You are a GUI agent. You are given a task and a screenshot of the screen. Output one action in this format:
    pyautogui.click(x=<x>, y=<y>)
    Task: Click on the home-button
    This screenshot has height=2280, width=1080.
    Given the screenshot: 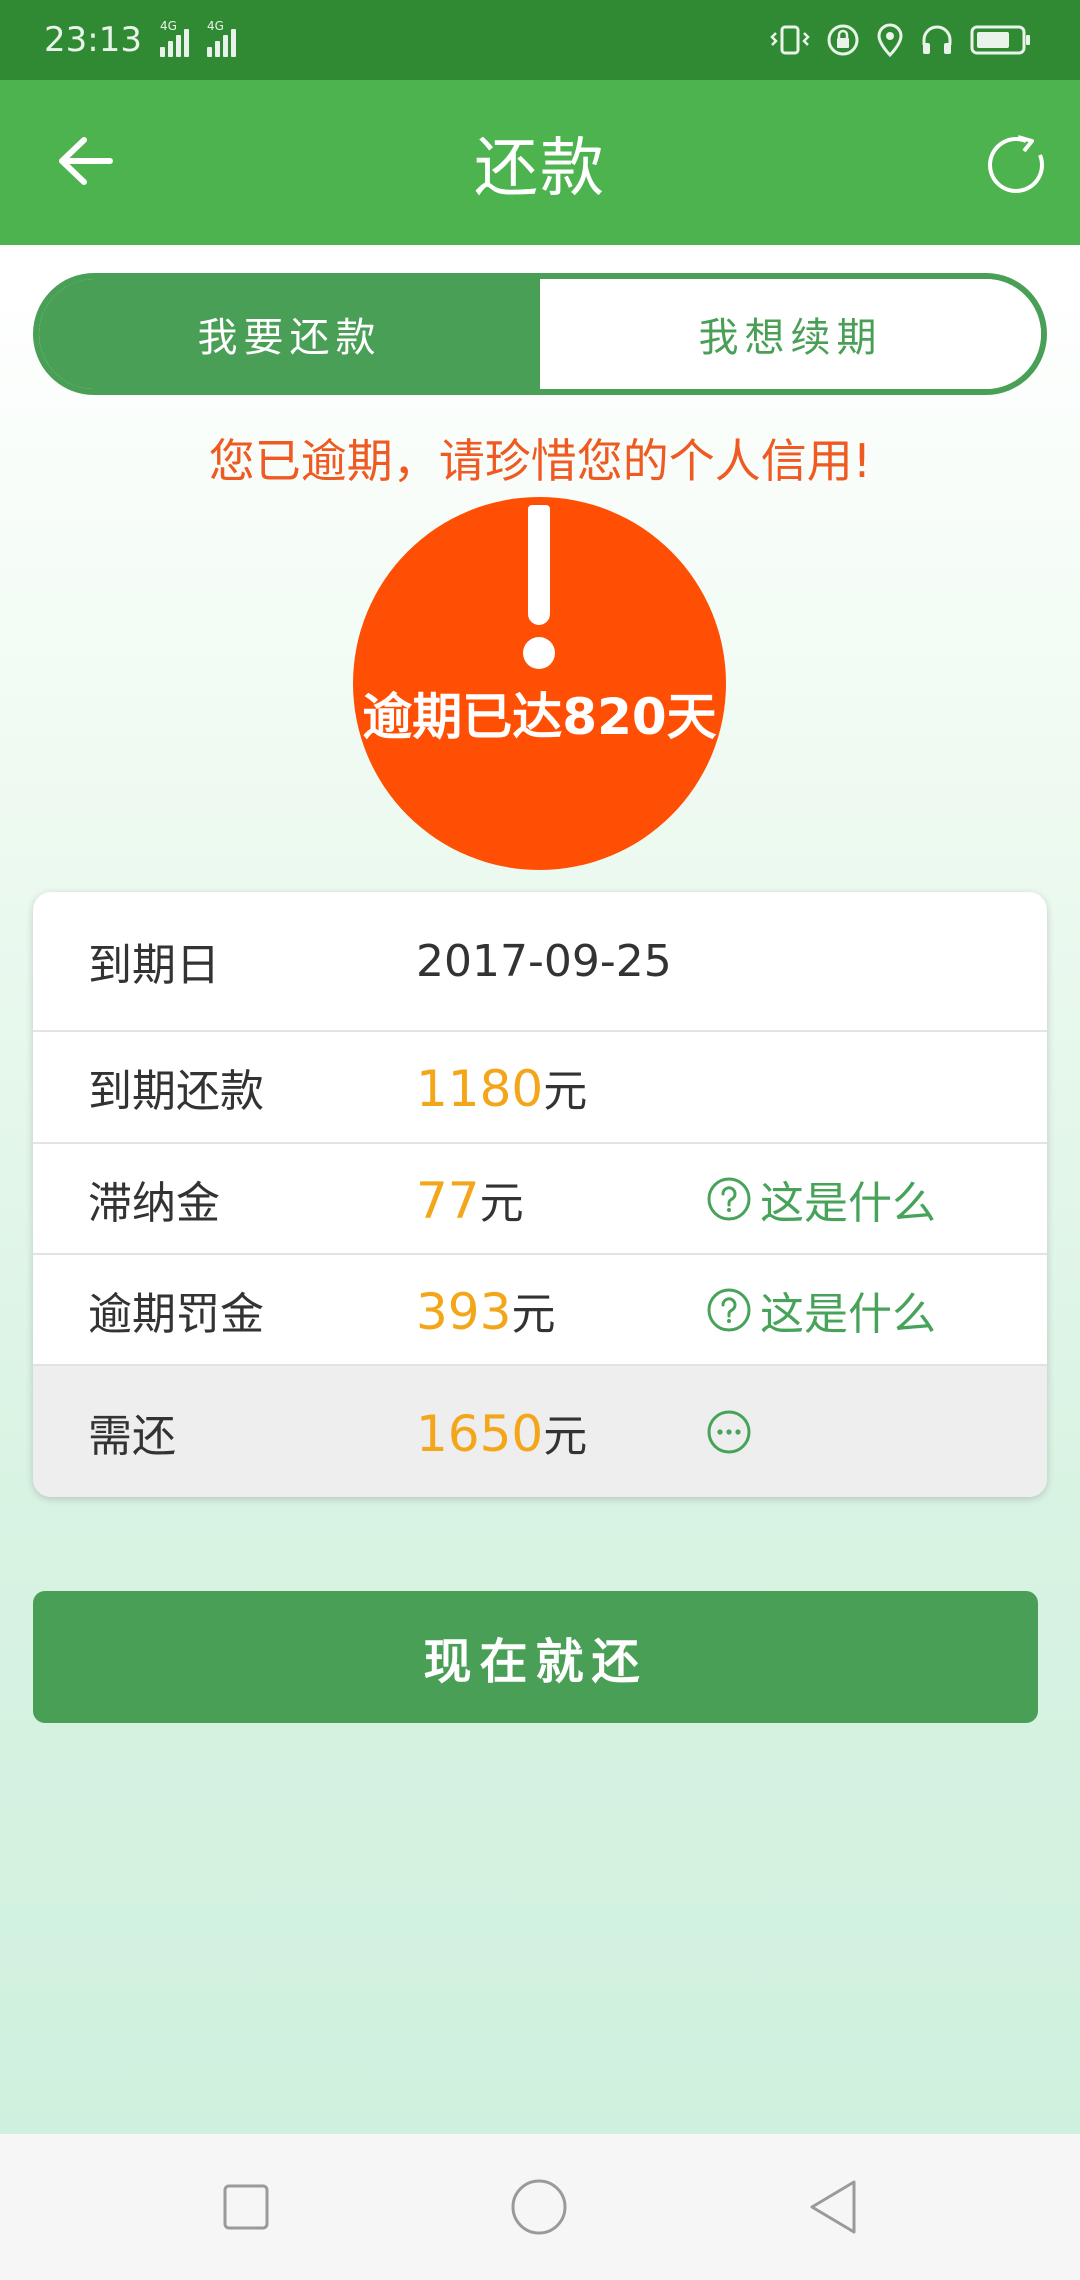 What is the action you would take?
    pyautogui.click(x=539, y=2207)
    